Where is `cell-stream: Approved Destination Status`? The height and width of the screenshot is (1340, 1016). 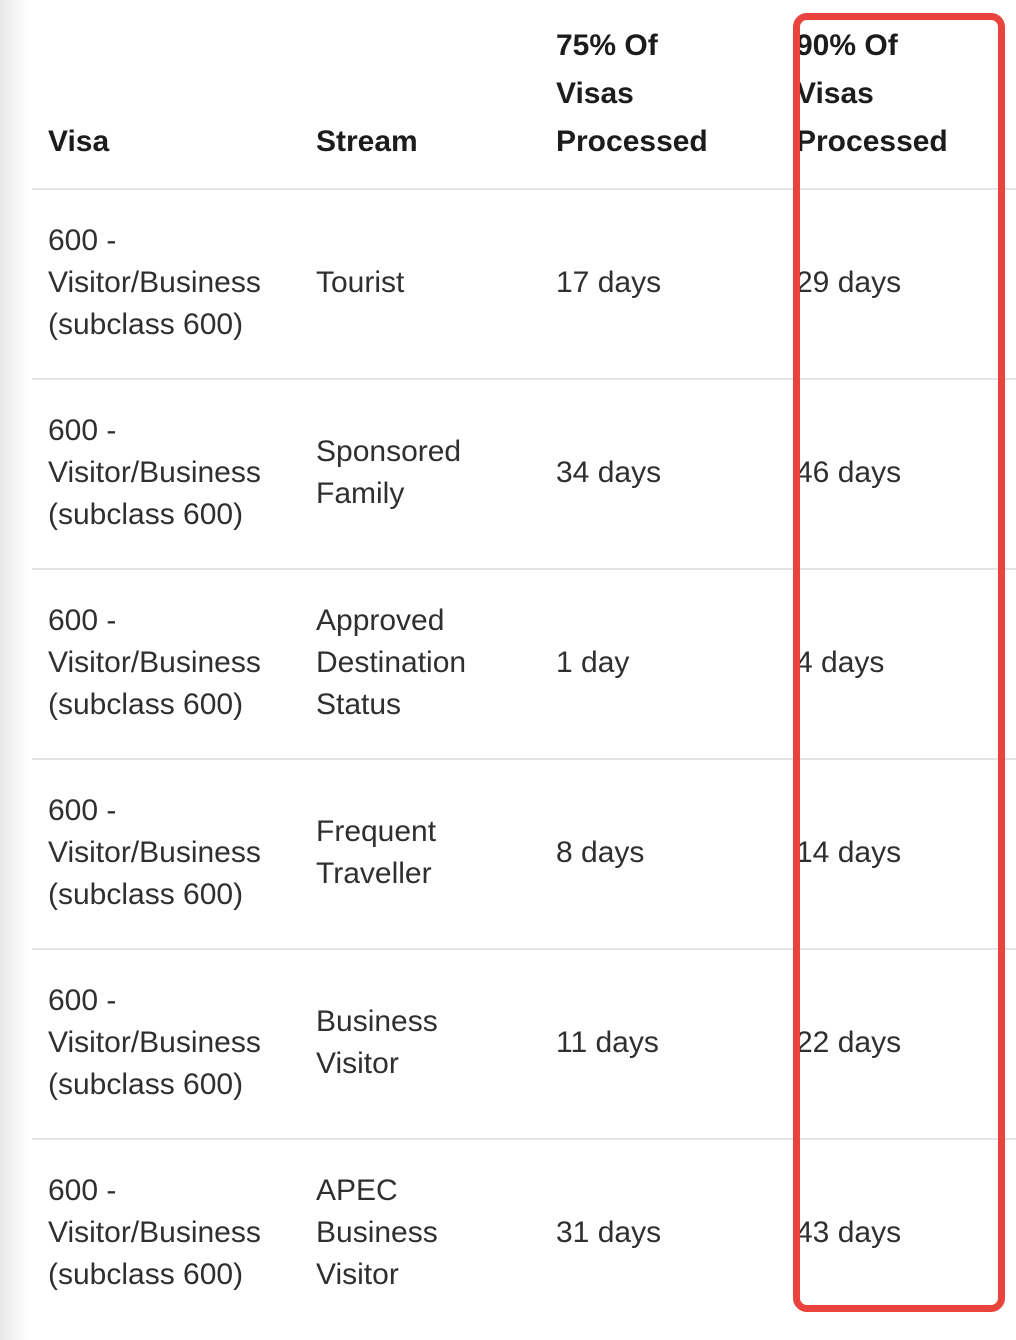 cell-stream: Approved Destination Status is located at coordinates (428, 663).